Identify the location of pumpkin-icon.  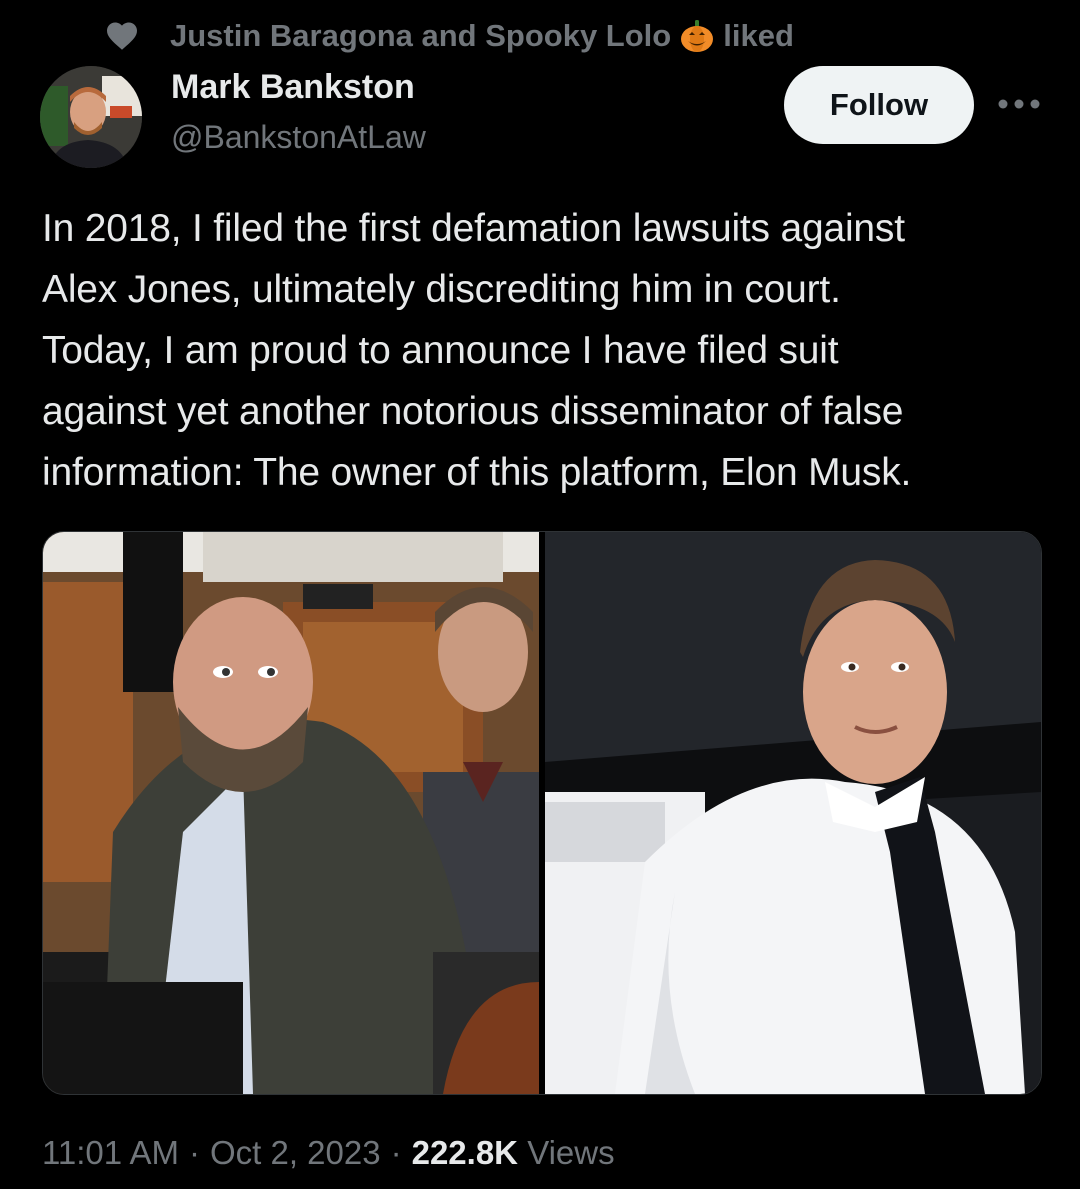
(697, 36).